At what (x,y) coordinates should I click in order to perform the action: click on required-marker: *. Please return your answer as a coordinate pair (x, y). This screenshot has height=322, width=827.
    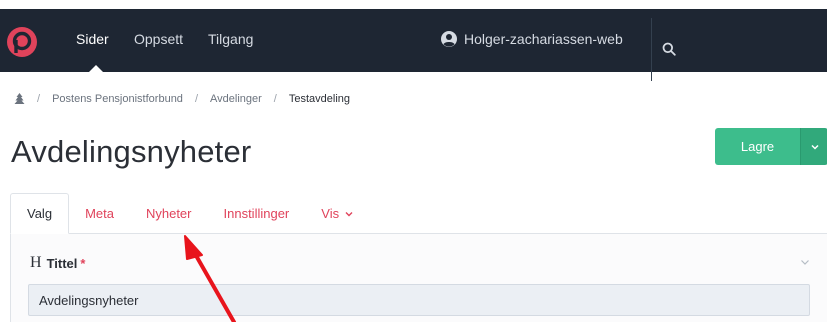
    Looking at the image, I should click on (83, 263).